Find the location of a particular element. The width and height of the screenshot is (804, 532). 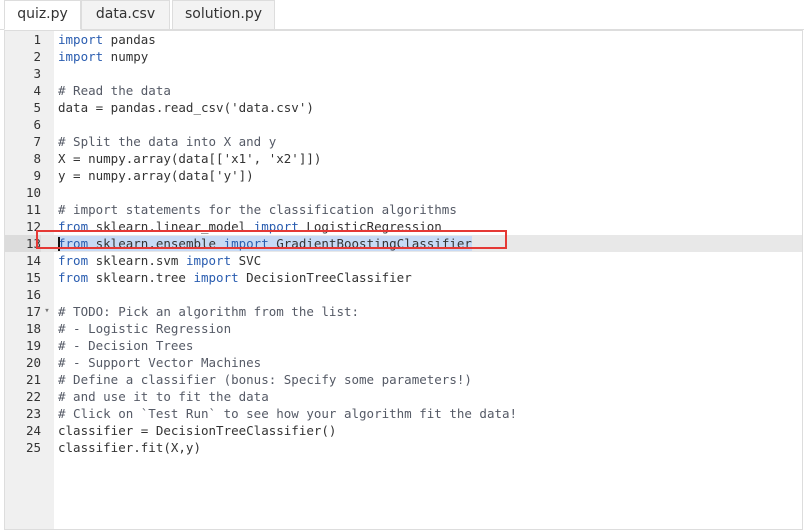

line-code: import pandas is located at coordinates (107, 39).